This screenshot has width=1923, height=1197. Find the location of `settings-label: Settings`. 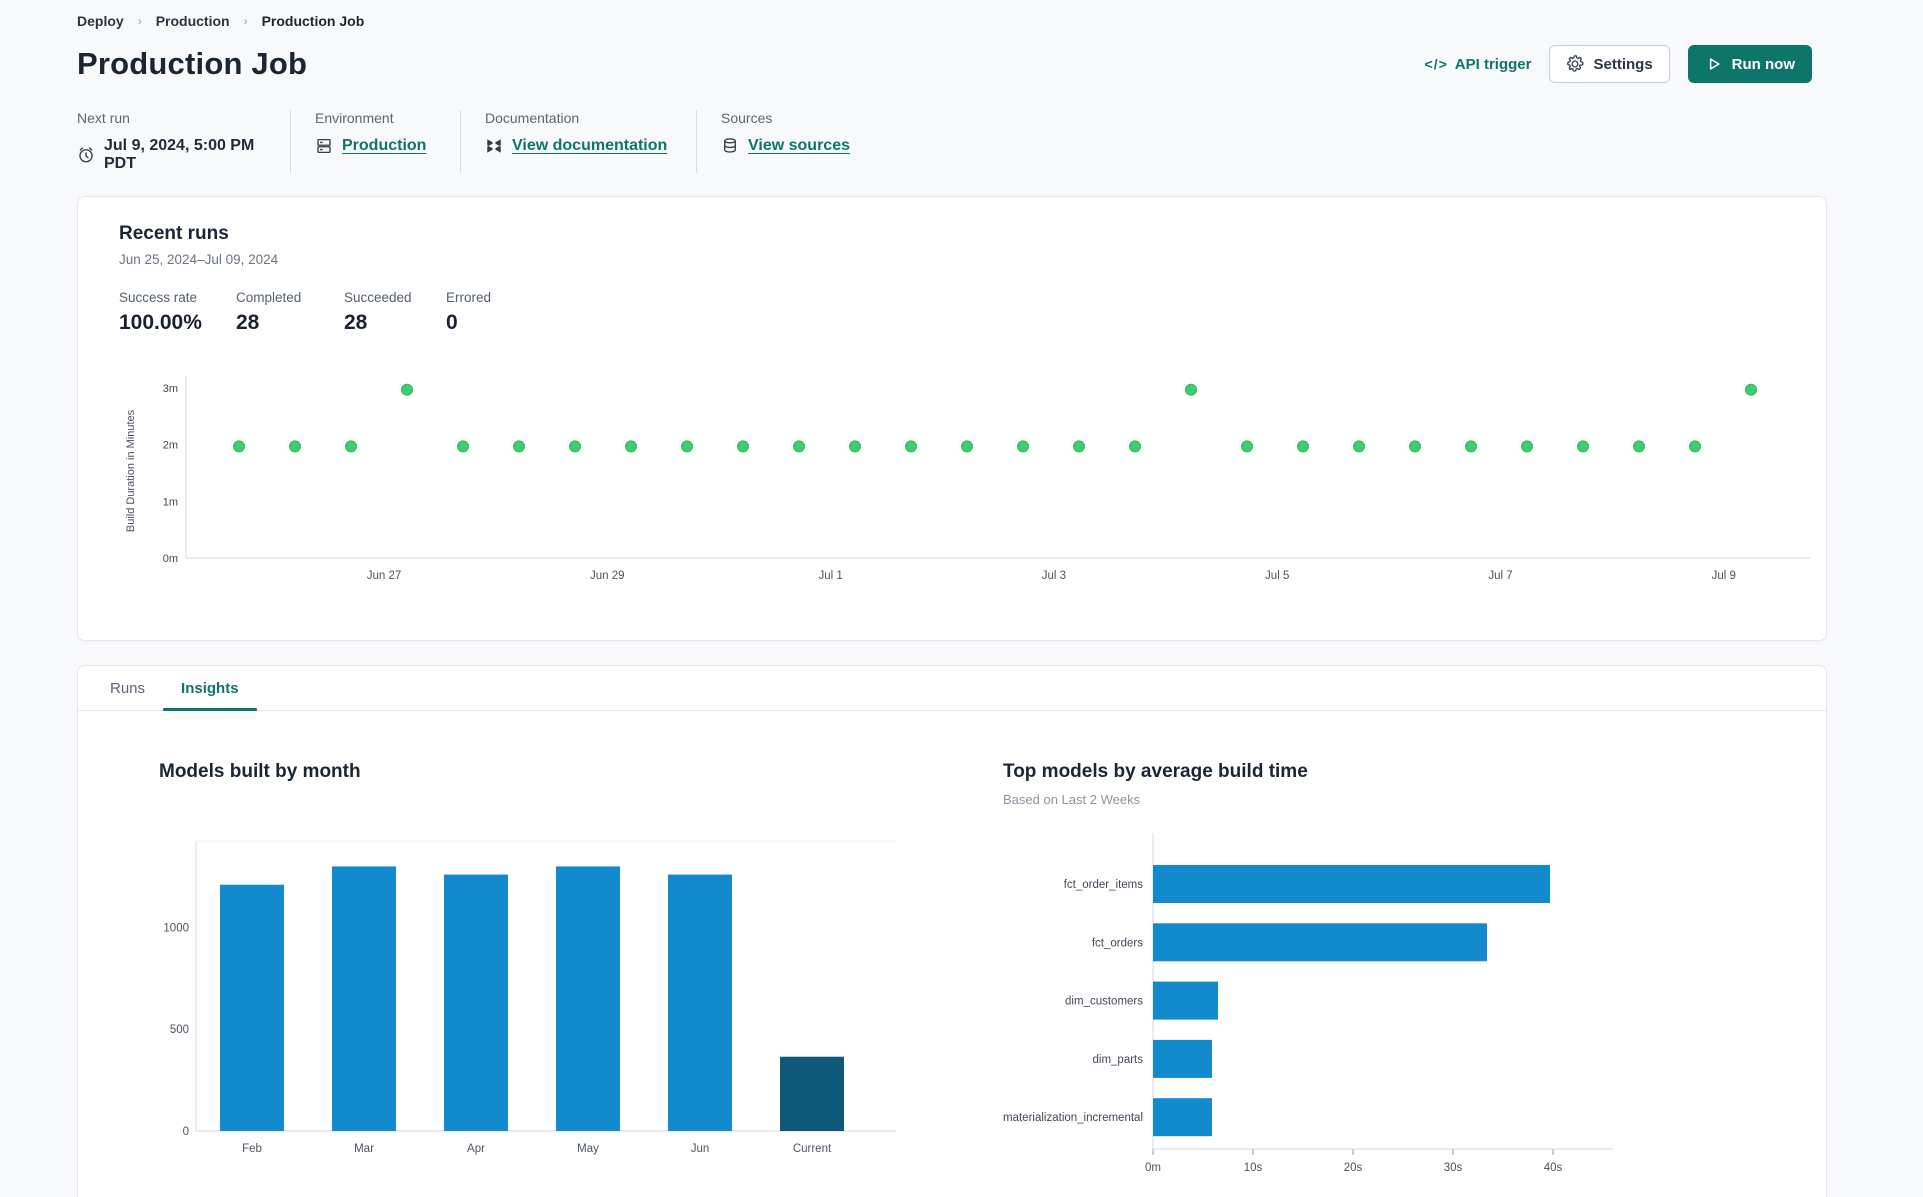

settings-label: Settings is located at coordinates (1623, 64).